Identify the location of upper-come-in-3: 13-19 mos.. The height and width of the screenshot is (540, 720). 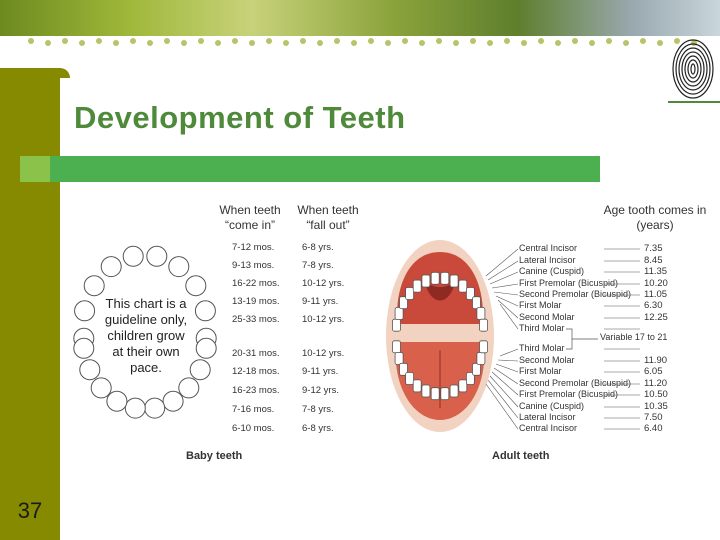
(256, 301).